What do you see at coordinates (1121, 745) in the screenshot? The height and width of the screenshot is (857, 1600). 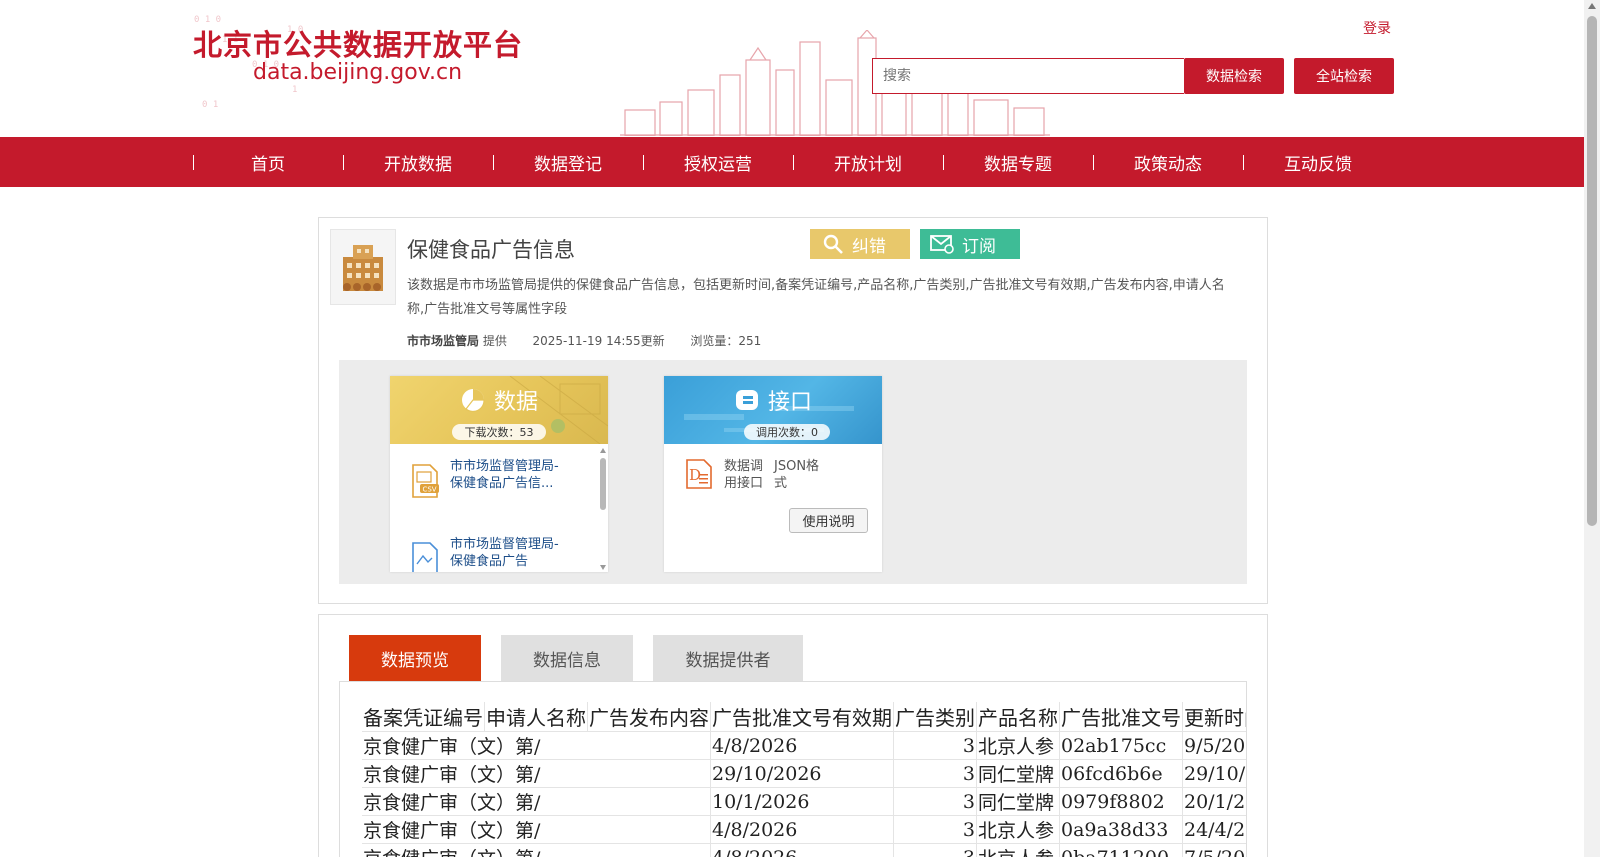 I see `table-cell: 02ab175cc` at bounding box center [1121, 745].